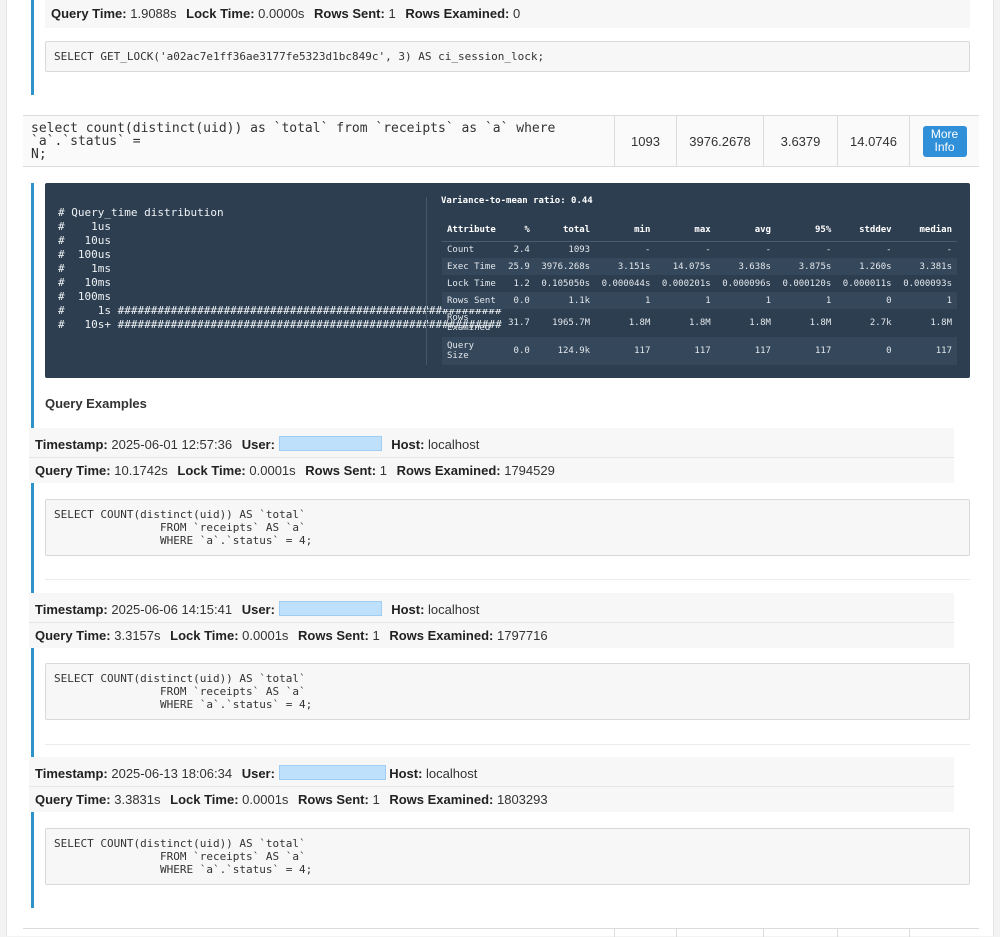  I want to click on stats-cell: Rows Examined, so click(469, 323).